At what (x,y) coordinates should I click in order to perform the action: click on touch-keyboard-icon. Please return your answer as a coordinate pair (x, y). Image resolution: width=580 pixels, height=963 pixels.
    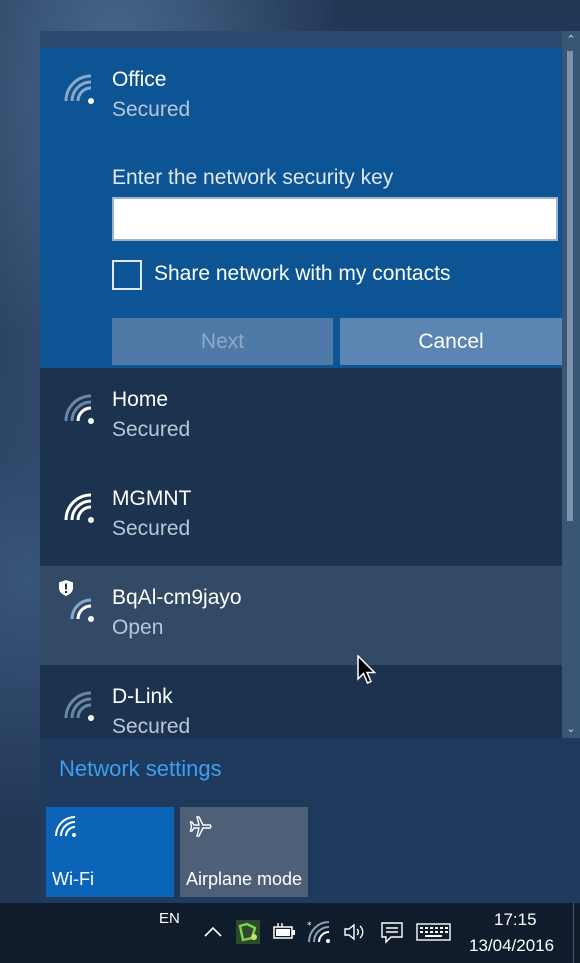
    Looking at the image, I should click on (434, 932).